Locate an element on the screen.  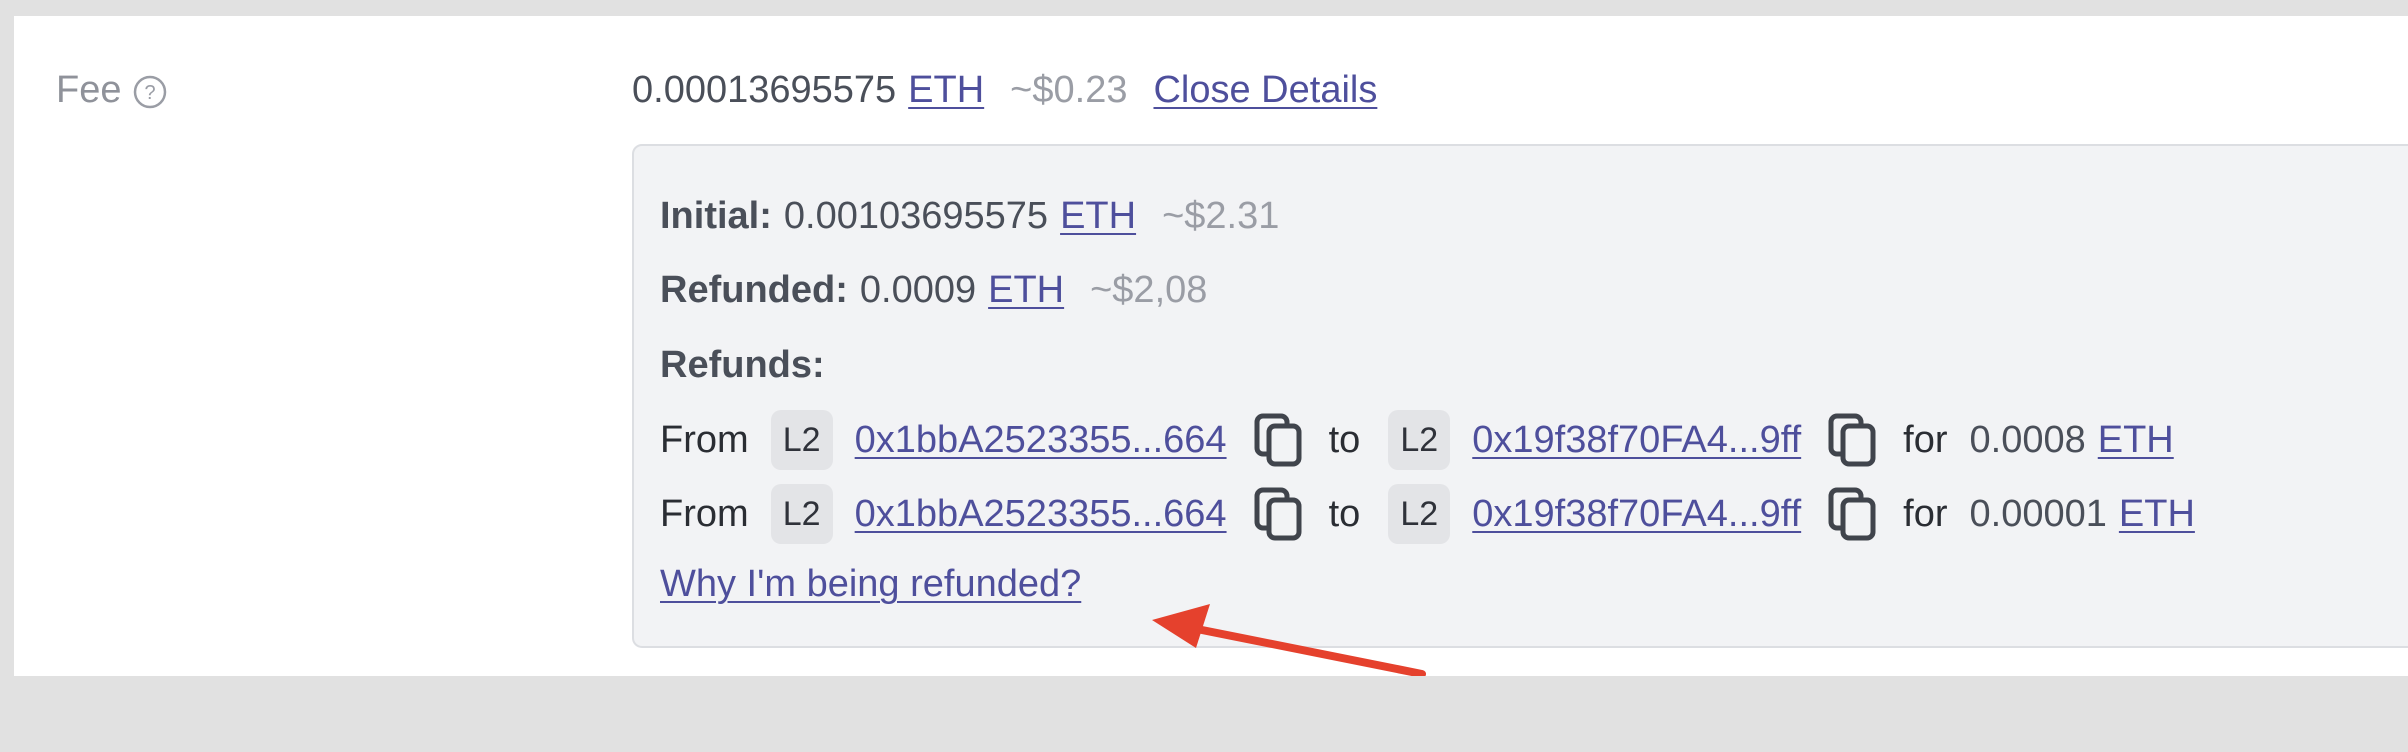
refunded-label: Refunded: is located at coordinates (754, 290).